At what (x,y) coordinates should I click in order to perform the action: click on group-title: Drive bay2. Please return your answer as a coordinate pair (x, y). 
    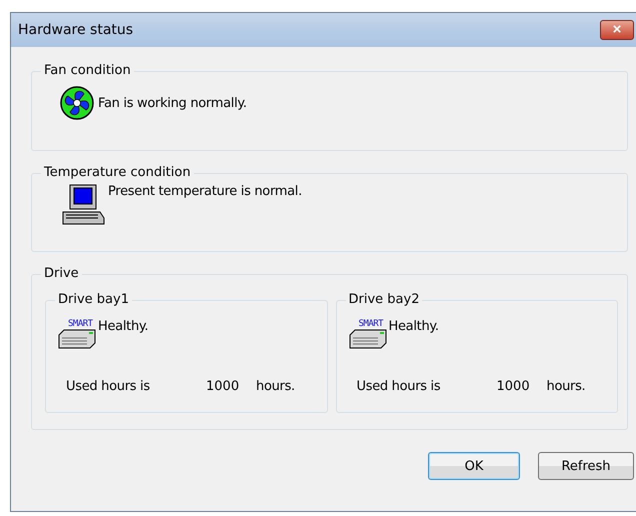
    Looking at the image, I should click on (384, 300).